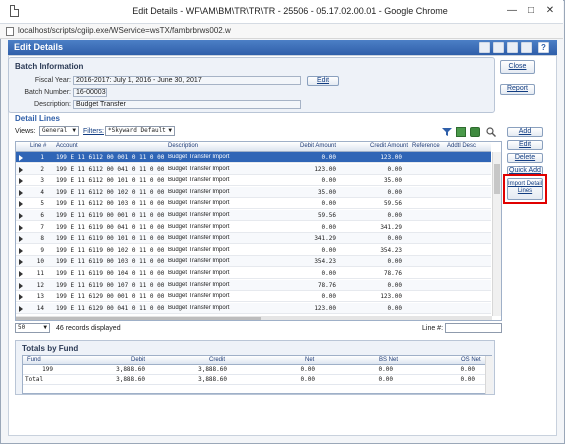 This screenshot has height=444, width=565. I want to click on horizontal-scrollbar, so click(254, 318).